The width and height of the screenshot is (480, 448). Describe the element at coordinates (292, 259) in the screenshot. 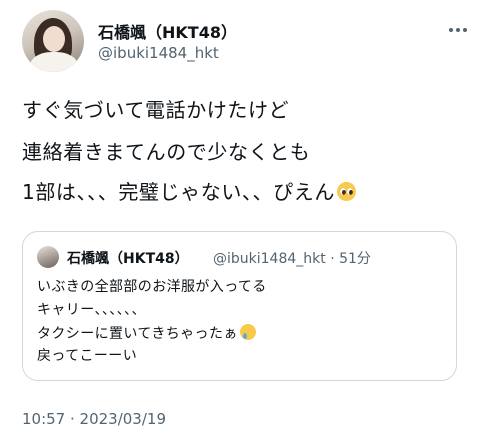

I see `quoted-handle-time: @ibuki1484_hkt · 51分` at that location.